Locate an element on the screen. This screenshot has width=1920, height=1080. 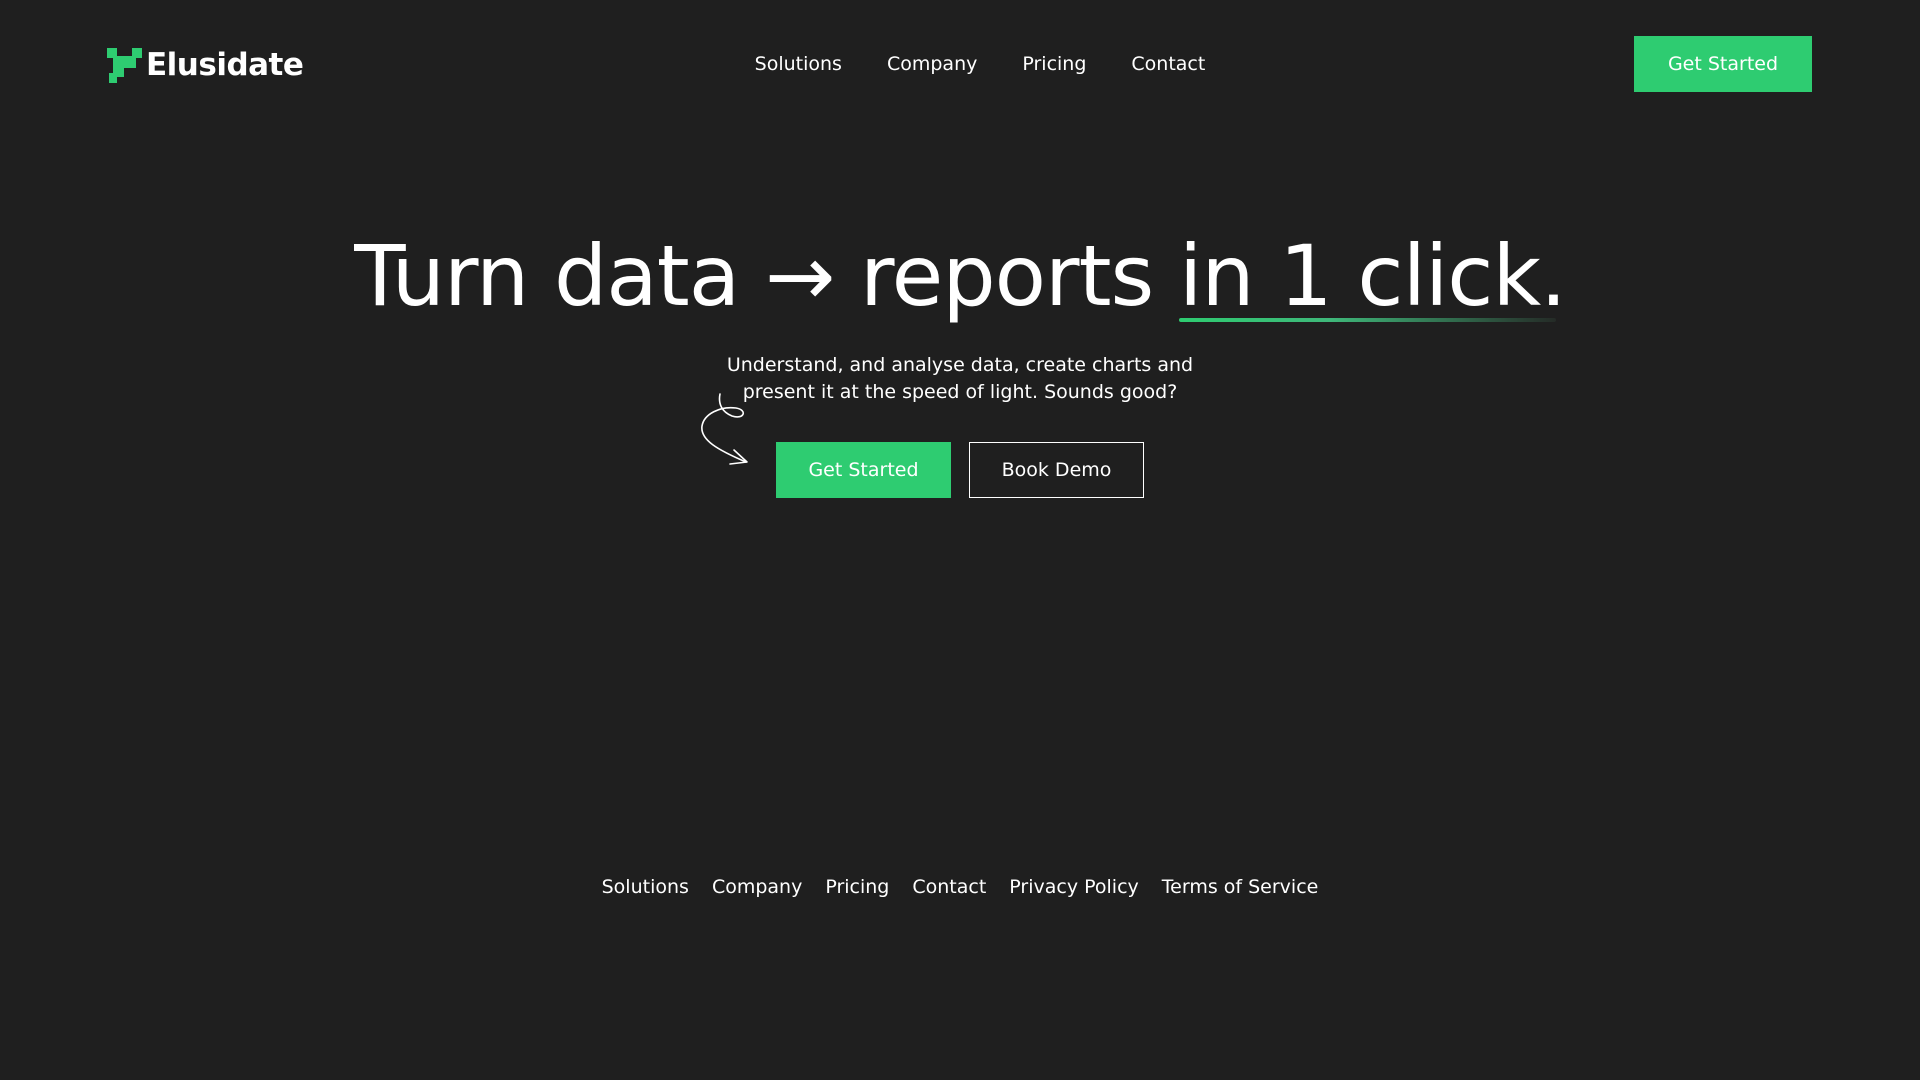
squiggle-arrow-icon is located at coordinates (724, 429).